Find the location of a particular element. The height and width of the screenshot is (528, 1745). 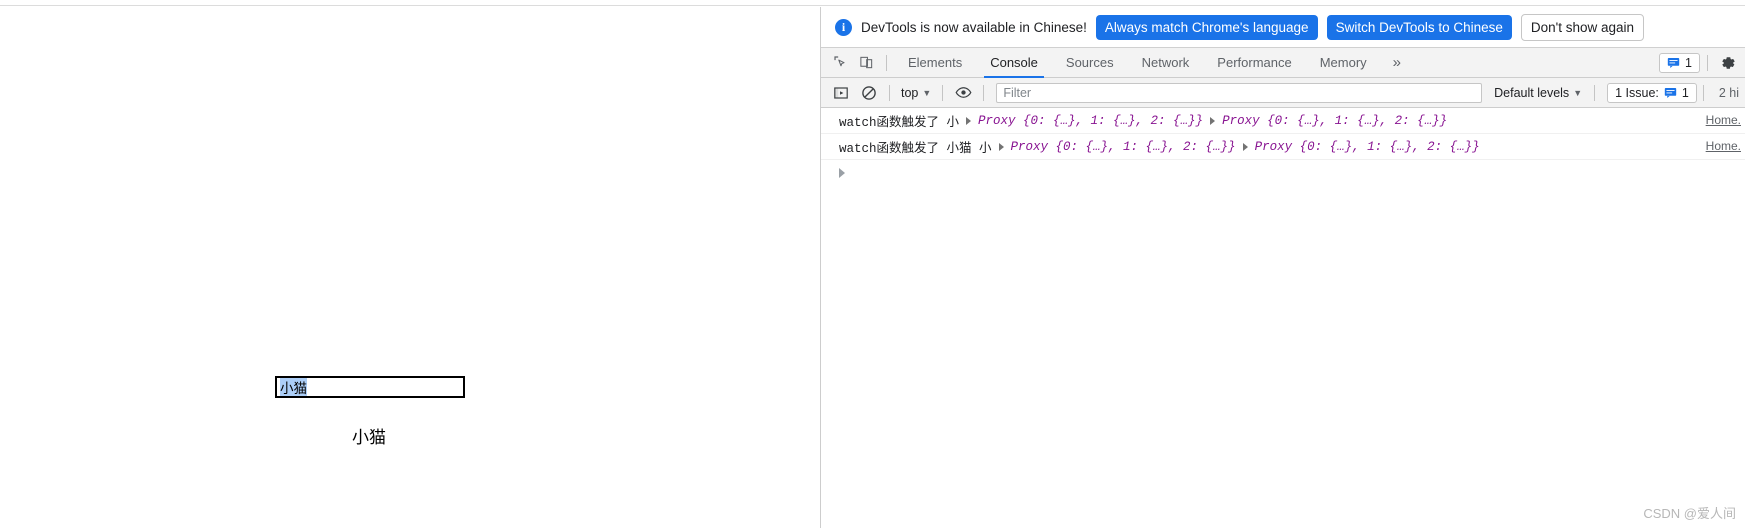

prompt-caret-icon is located at coordinates (842, 173).